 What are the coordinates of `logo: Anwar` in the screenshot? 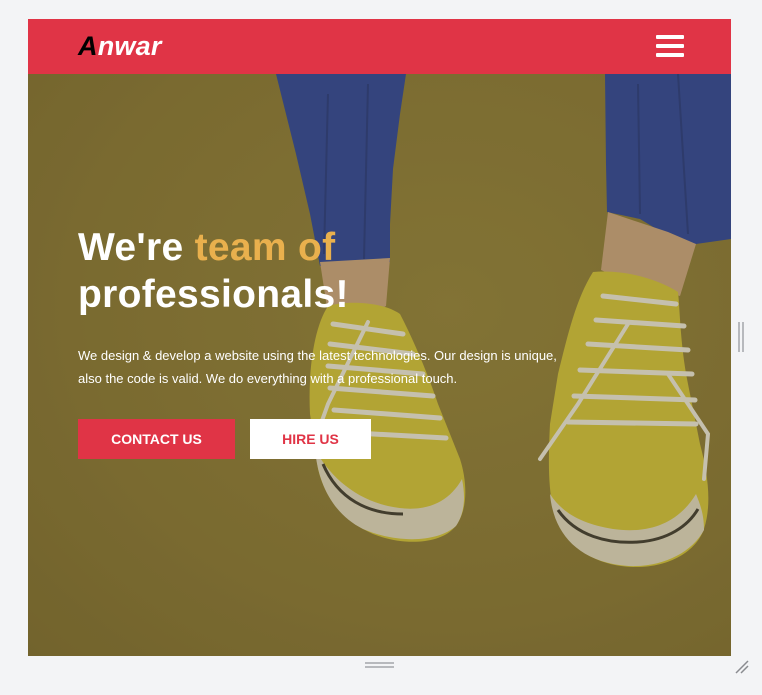 It's located at (120, 46).